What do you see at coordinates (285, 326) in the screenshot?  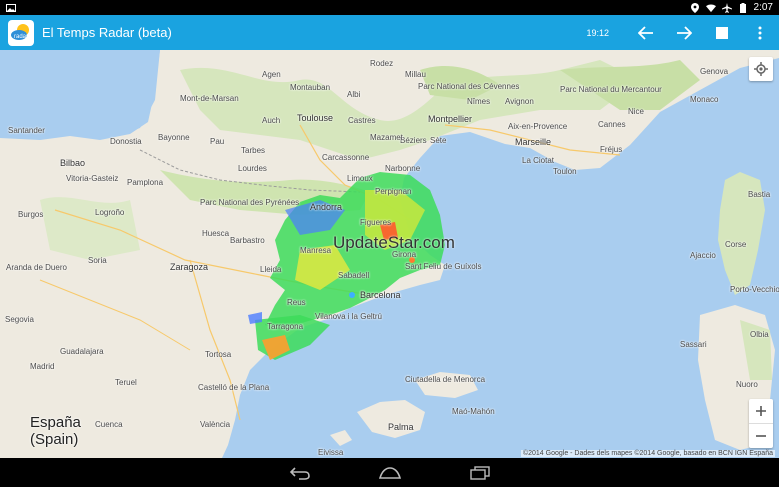 I see `map-label: Tarragona` at bounding box center [285, 326].